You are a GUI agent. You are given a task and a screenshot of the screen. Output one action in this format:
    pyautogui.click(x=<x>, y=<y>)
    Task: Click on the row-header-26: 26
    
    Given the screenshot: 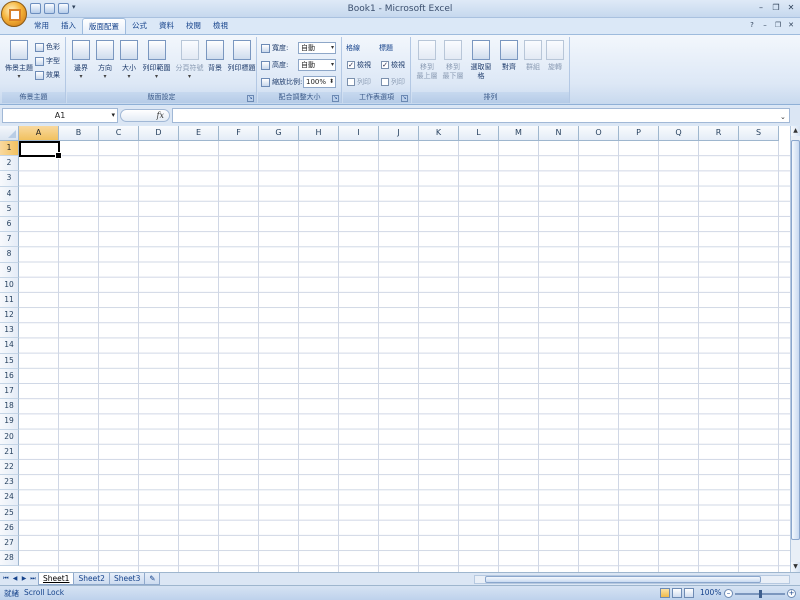 What is the action you would take?
    pyautogui.click(x=9, y=528)
    